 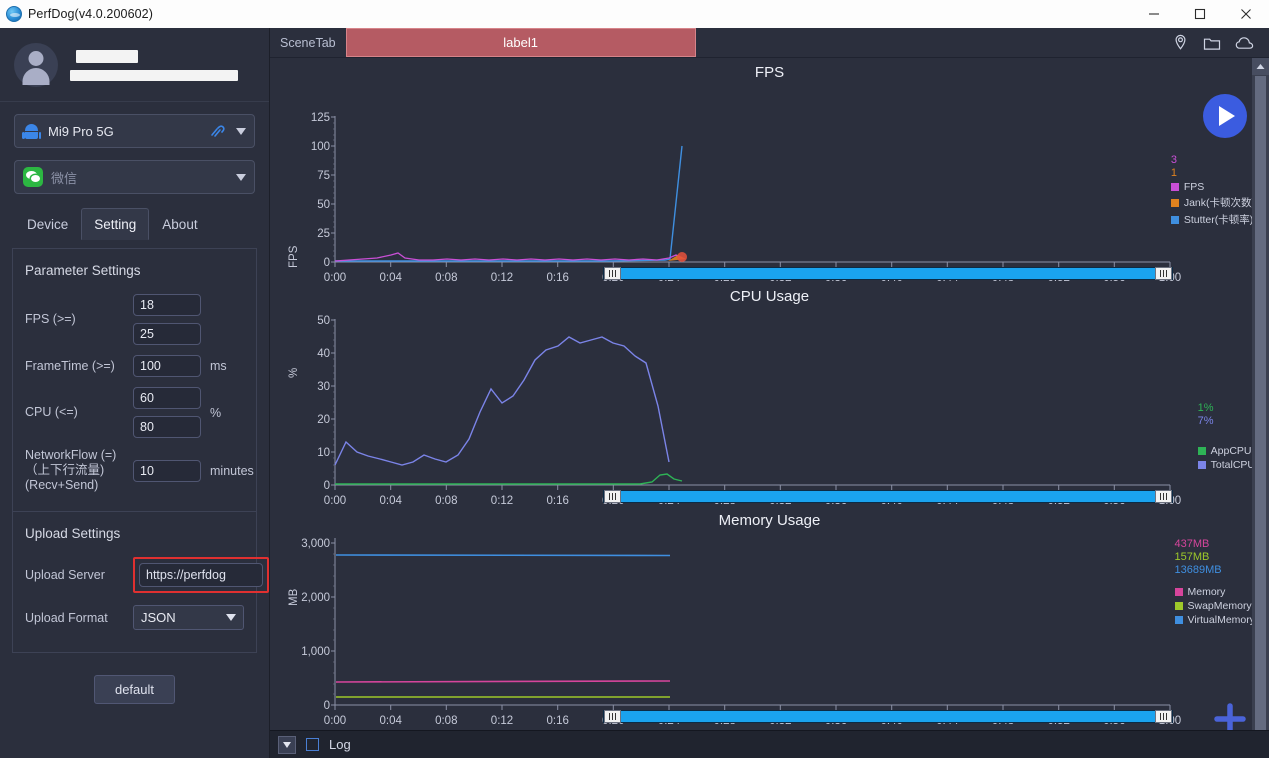 I want to click on device-selector: Mi9 Pro 5G, so click(x=134, y=131).